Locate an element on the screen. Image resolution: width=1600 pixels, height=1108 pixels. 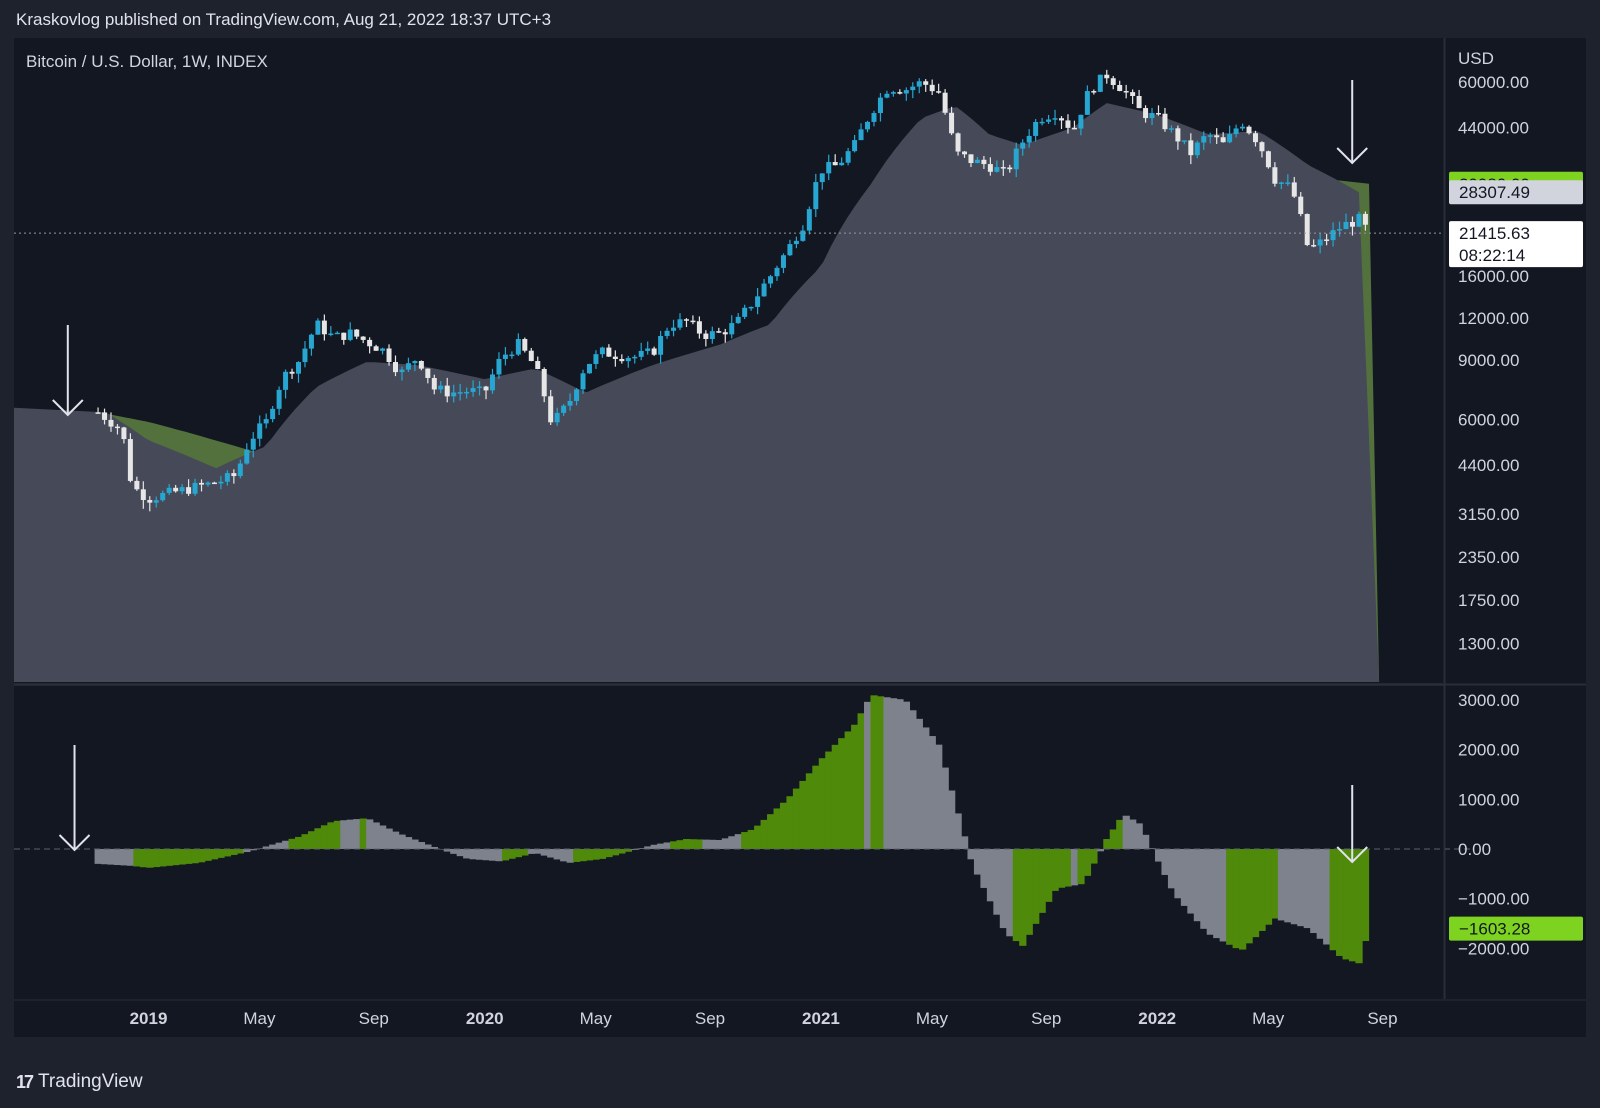
tradingview-brand: TradingView is located at coordinates (90, 1081).